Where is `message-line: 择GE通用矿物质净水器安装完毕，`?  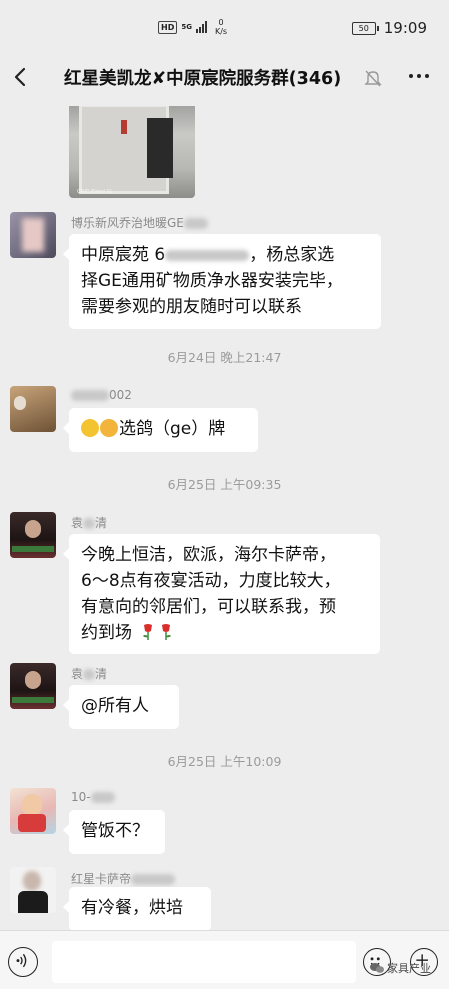 message-line: 择GE通用矿物质净水器安装完毕， is located at coordinates (212, 281).